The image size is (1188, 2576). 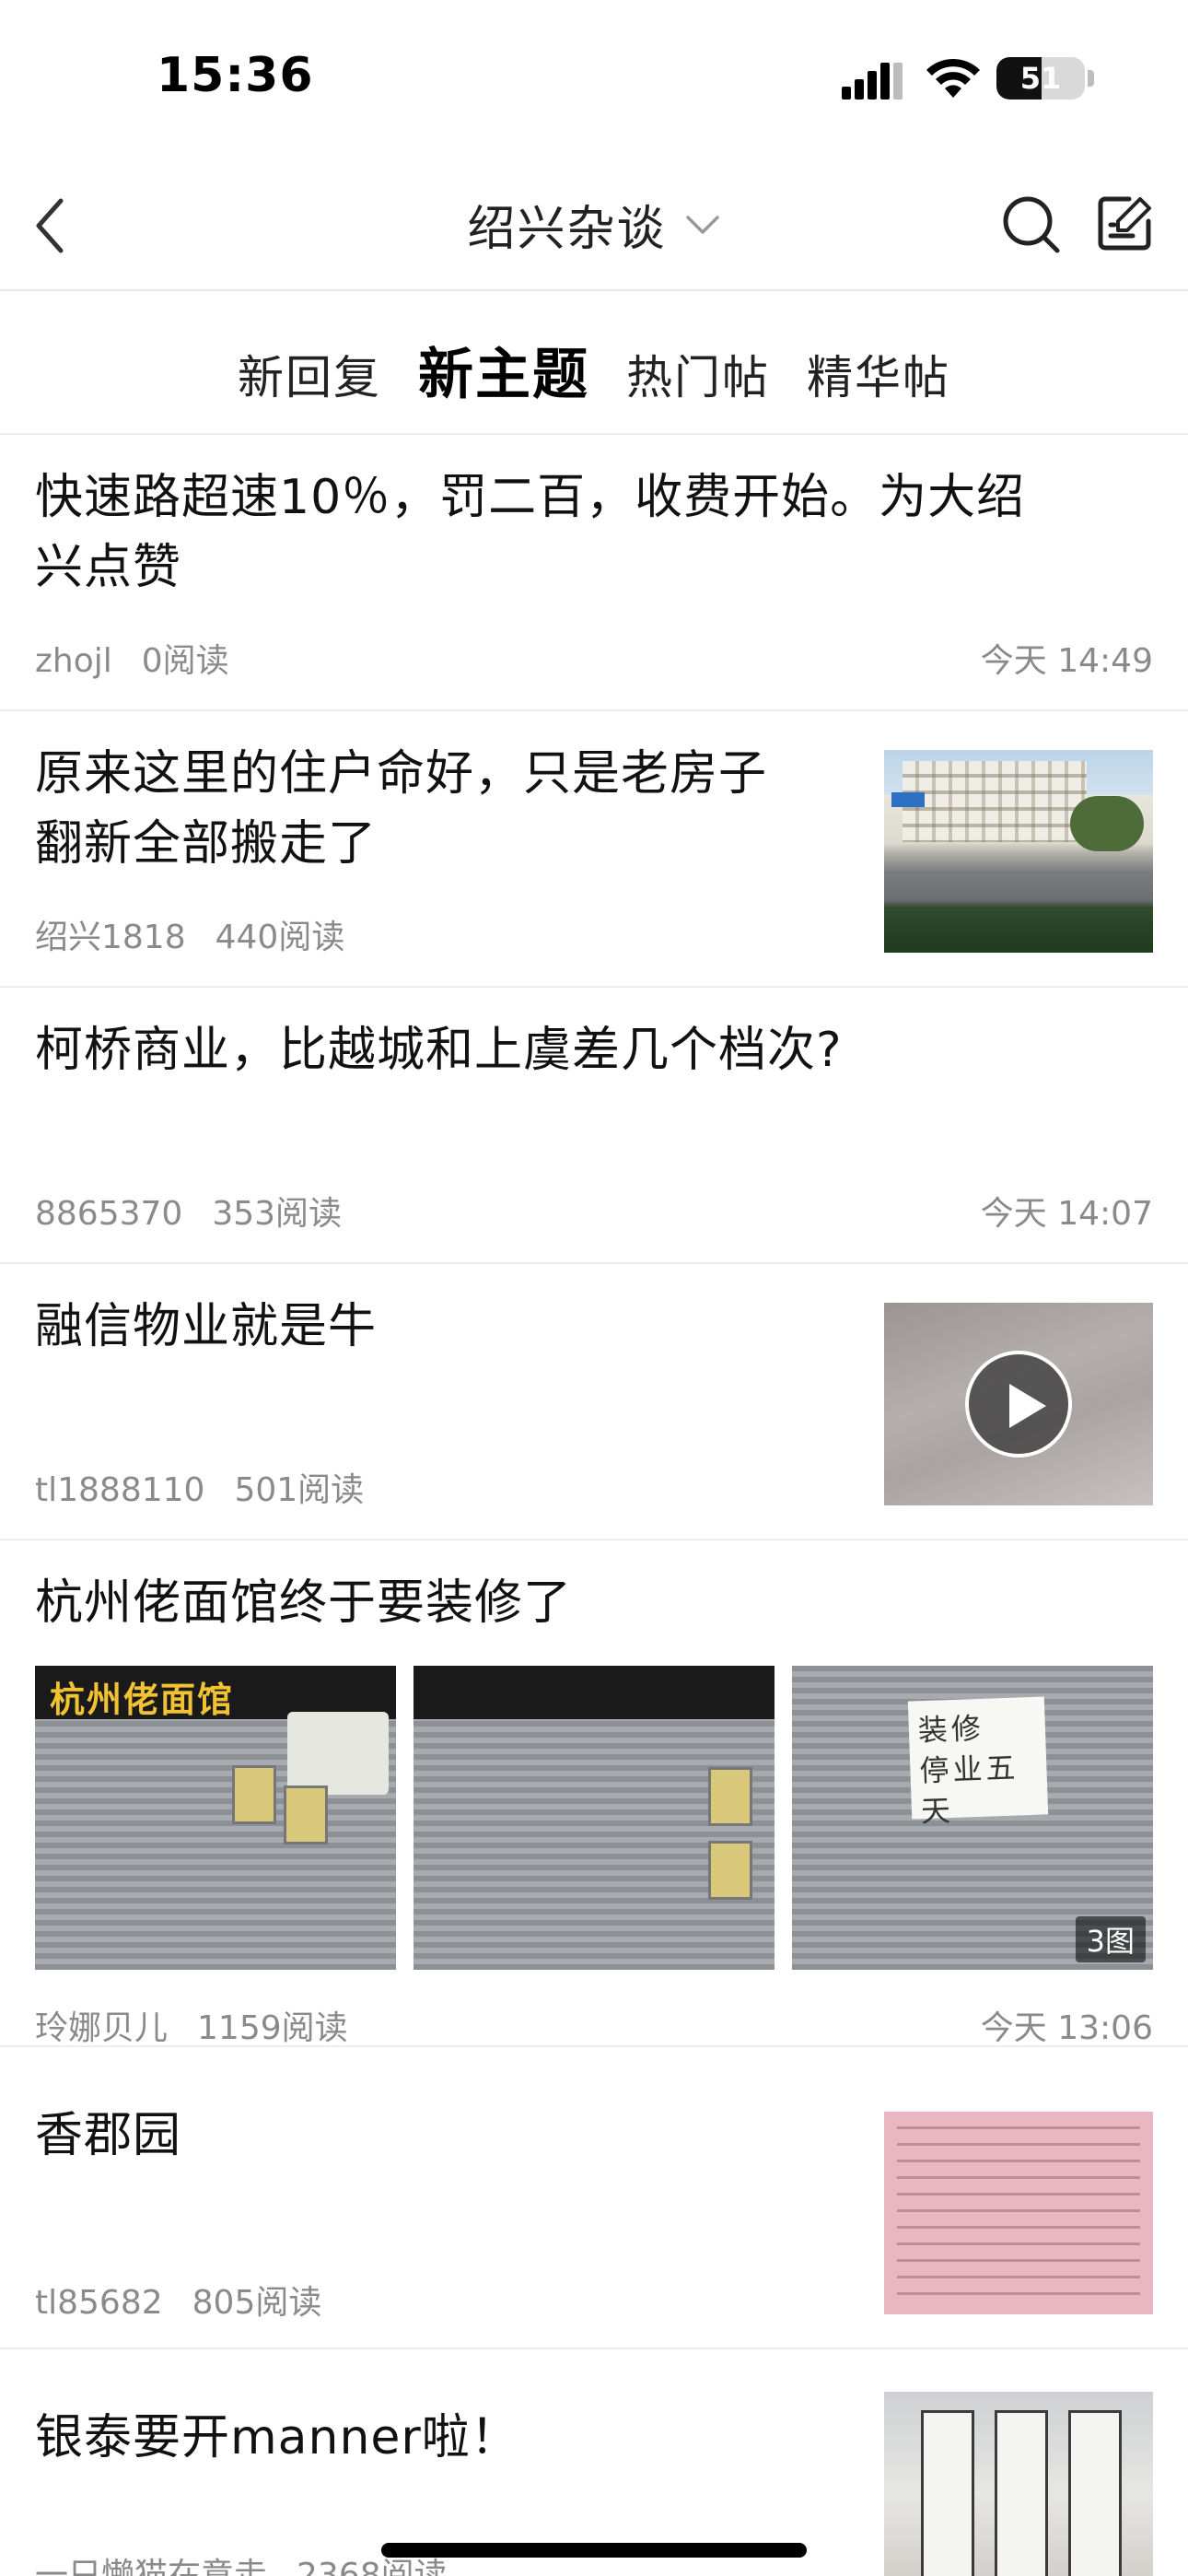 I want to click on post-meta: tl85682 805阅读, so click(x=193, y=2300).